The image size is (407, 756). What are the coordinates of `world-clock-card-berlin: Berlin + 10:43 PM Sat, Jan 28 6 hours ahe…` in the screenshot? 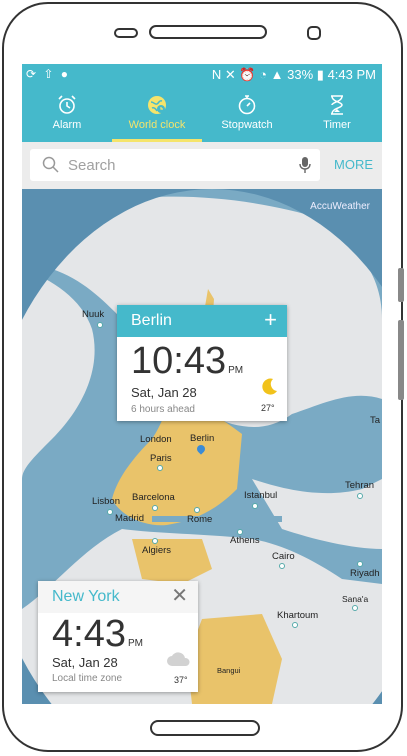 It's located at (202, 363).